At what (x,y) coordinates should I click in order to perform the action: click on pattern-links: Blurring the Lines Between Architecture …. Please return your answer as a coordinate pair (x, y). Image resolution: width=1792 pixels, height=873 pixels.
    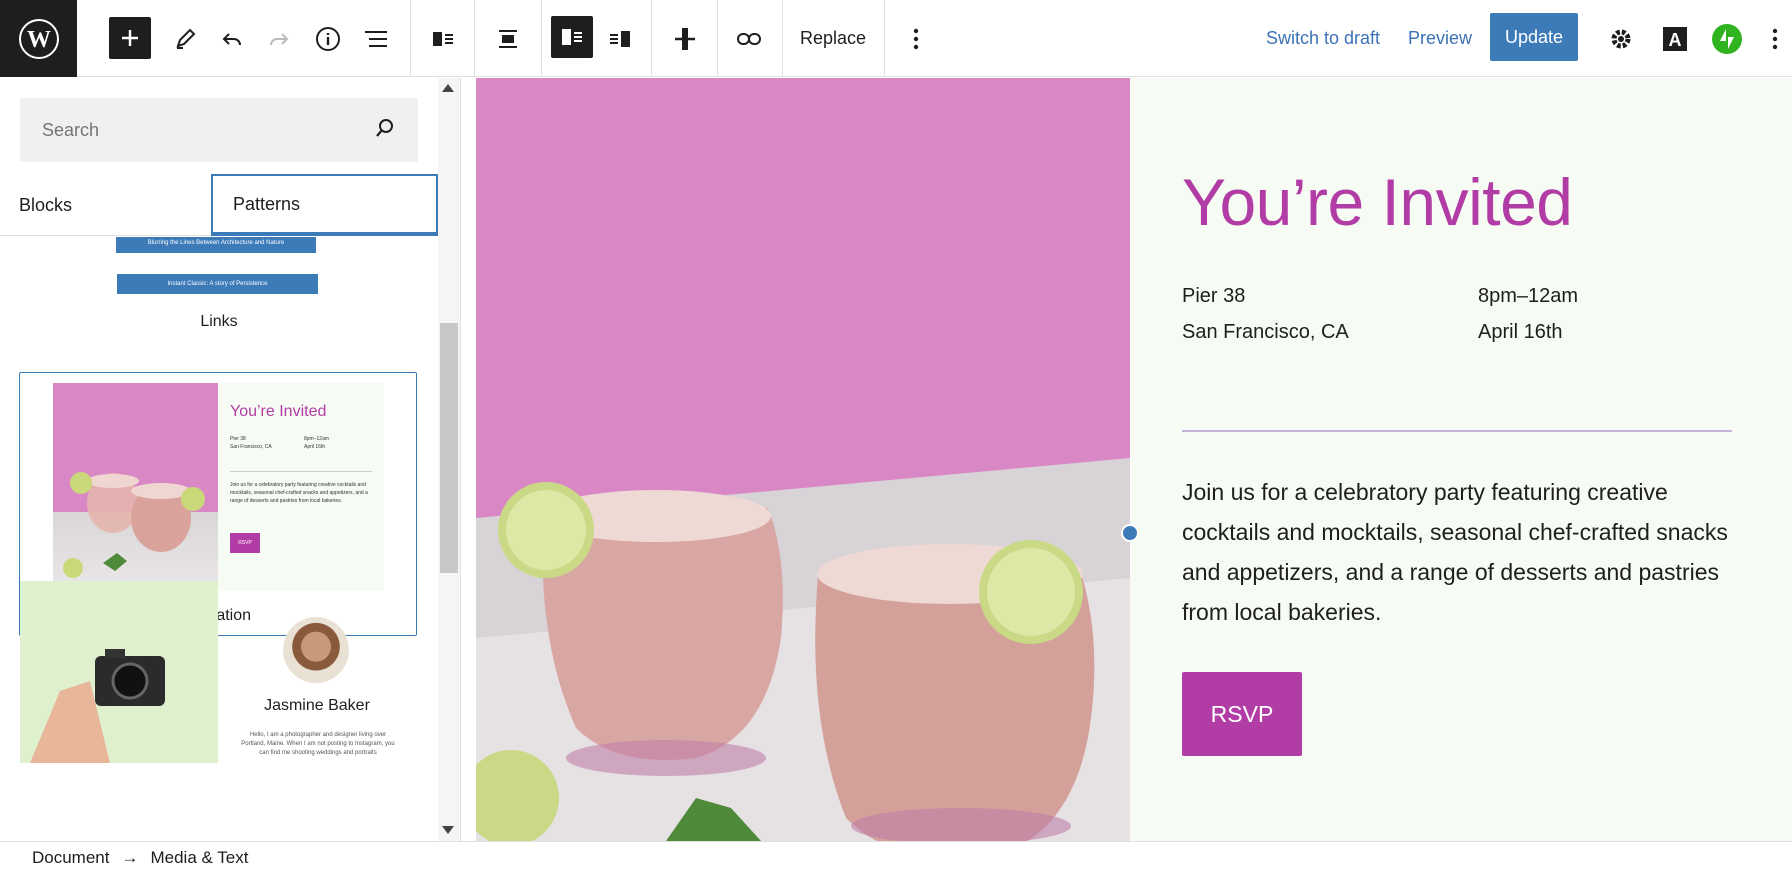
    Looking at the image, I should click on (219, 302).